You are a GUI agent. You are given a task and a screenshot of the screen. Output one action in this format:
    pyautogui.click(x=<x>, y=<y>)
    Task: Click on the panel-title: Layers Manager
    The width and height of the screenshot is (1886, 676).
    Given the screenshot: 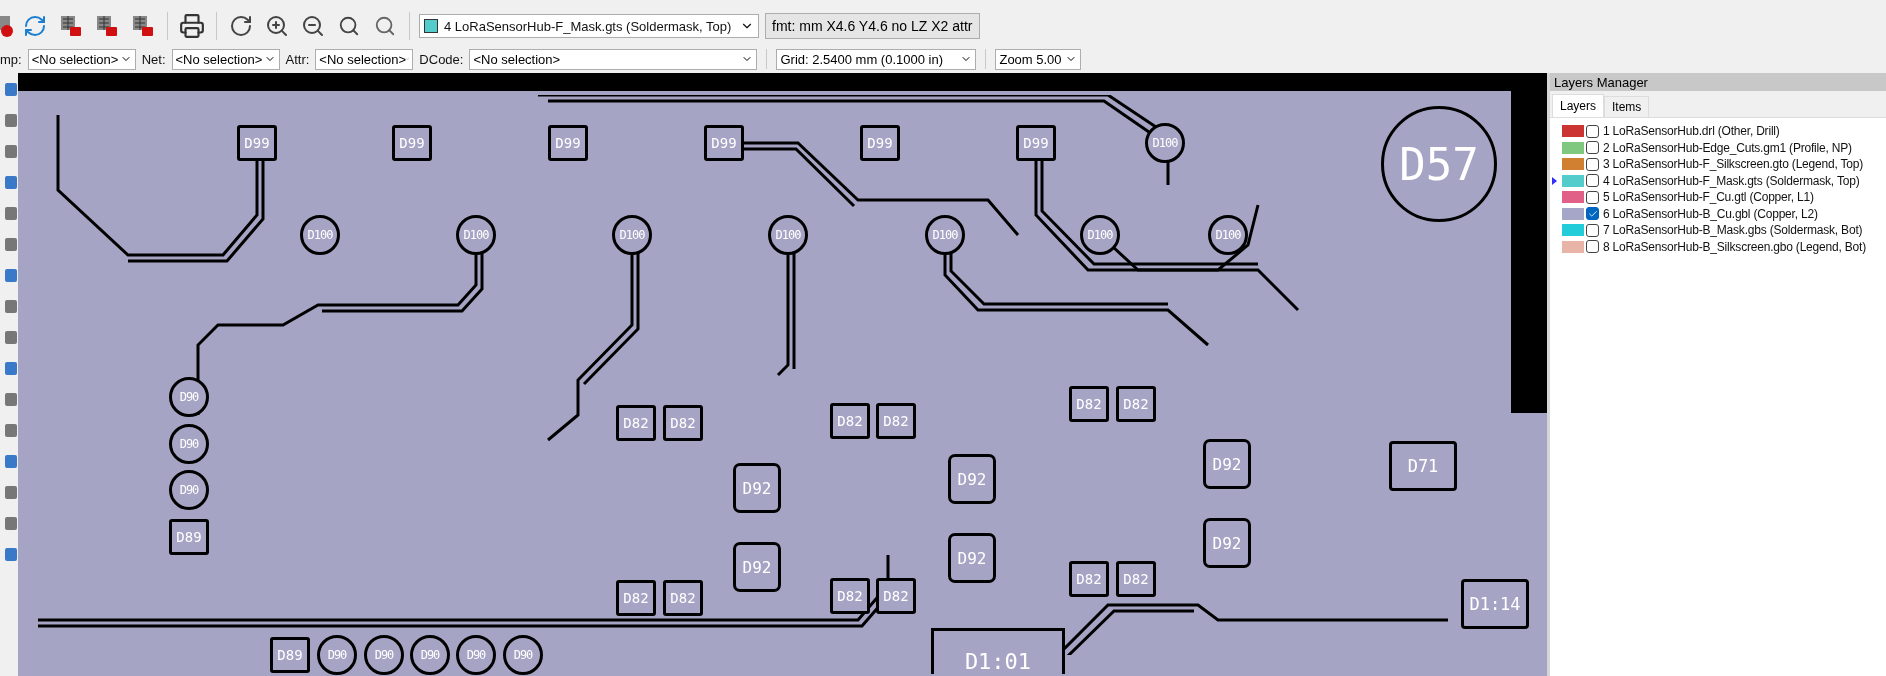 What is the action you would take?
    pyautogui.click(x=1718, y=82)
    